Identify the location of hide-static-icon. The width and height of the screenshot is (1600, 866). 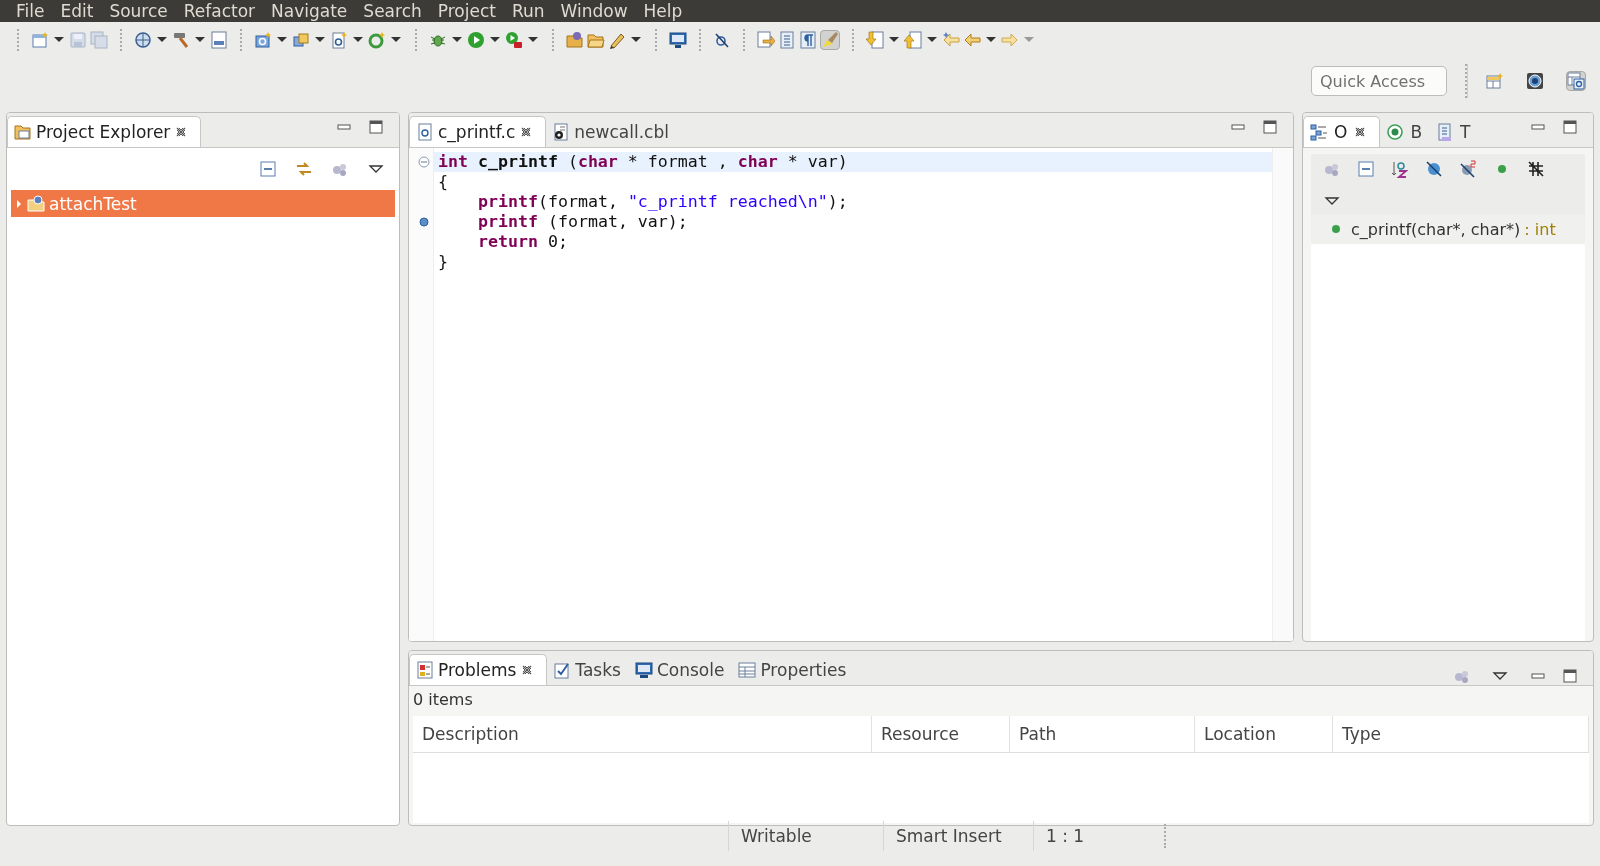
(1468, 169).